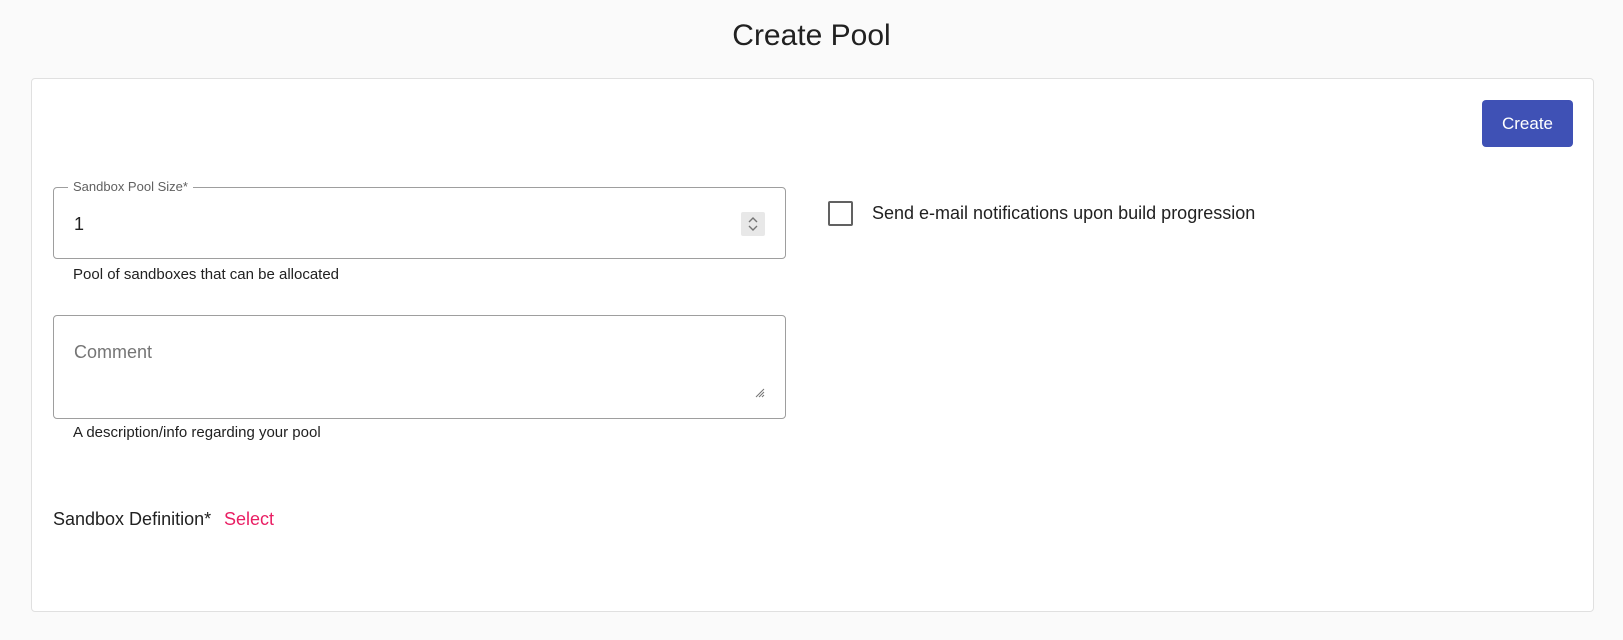 The height and width of the screenshot is (640, 1623). I want to click on page-title: Create Pool, so click(811, 35).